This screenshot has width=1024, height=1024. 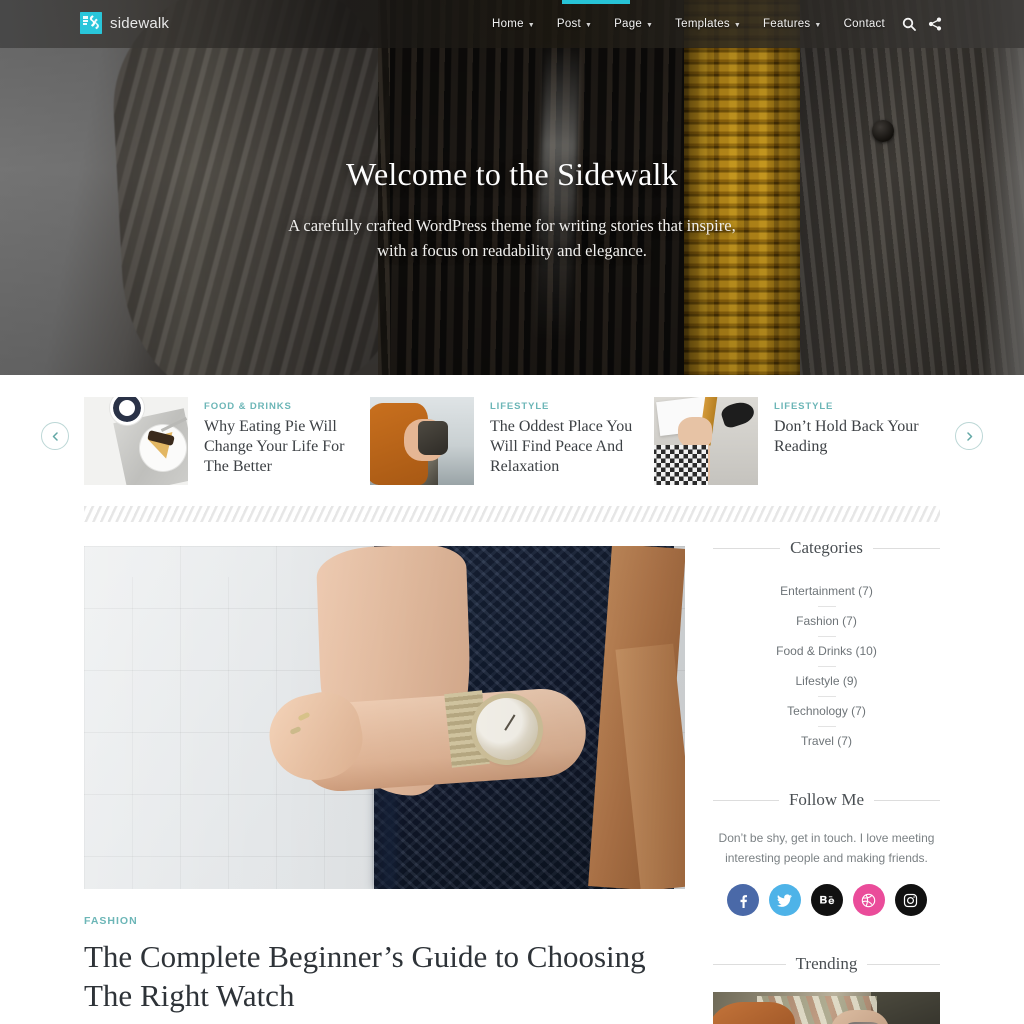 I want to click on category-item-travel: Travel (7), so click(x=826, y=741).